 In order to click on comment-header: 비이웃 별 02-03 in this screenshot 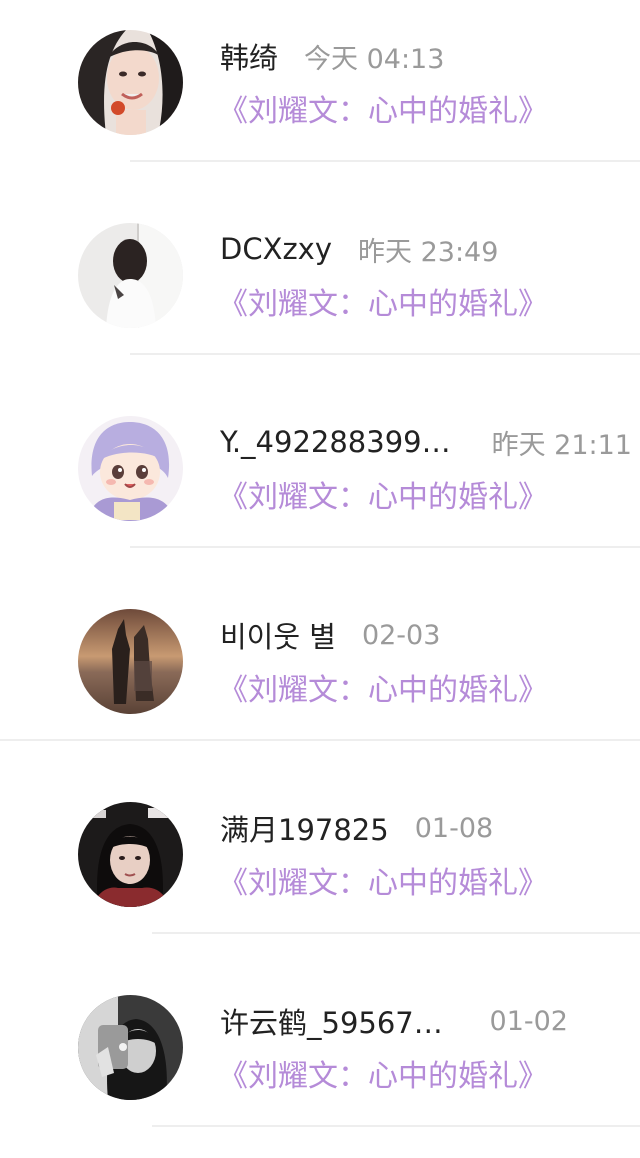, I will do `click(426, 635)`.